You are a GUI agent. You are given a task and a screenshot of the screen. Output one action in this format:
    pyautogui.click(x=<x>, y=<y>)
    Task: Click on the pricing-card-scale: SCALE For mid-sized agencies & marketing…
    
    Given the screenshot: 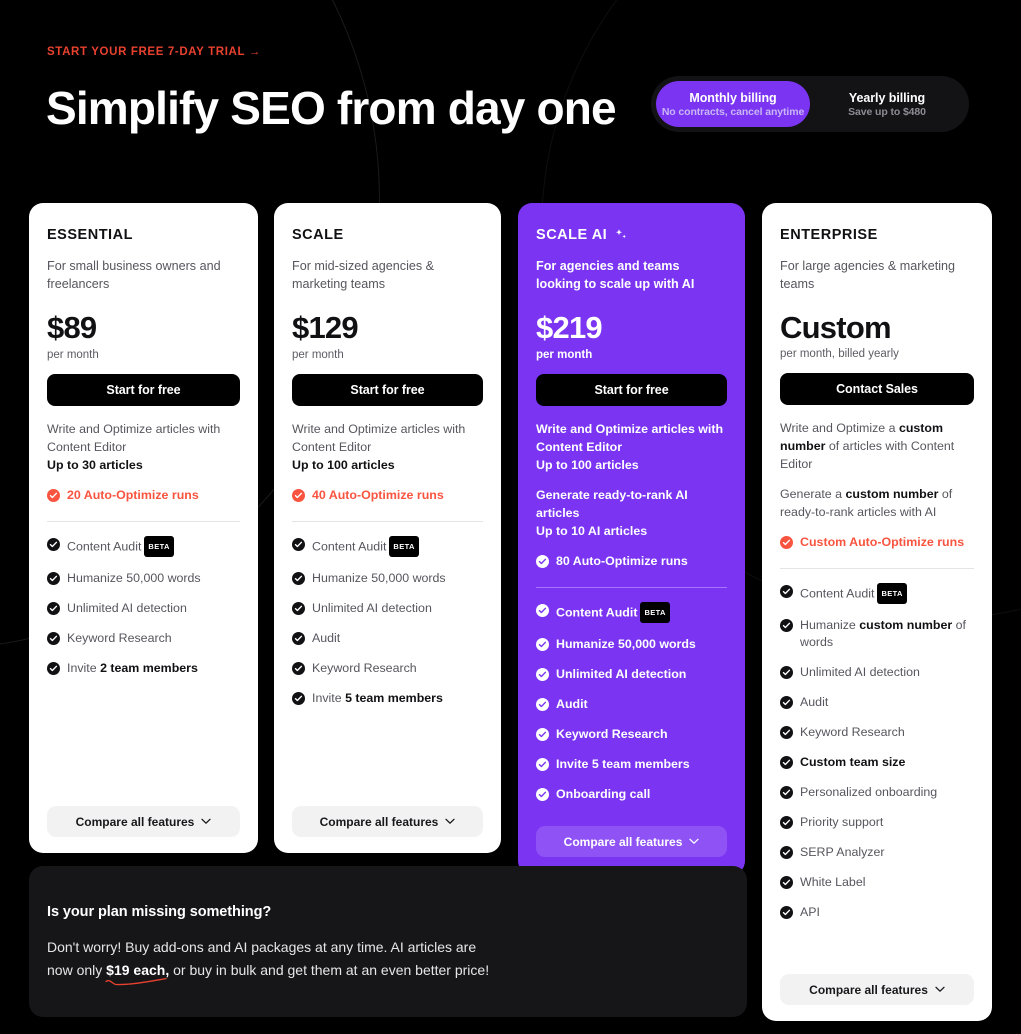 What is the action you would take?
    pyautogui.click(x=388, y=528)
    